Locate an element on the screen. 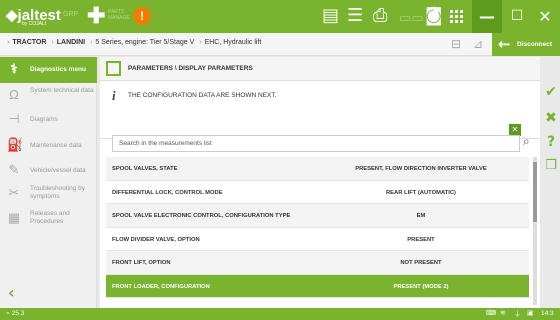 This screenshot has height=320, width=560. param-value: PRESENT (MODE 2) is located at coordinates (421, 286).